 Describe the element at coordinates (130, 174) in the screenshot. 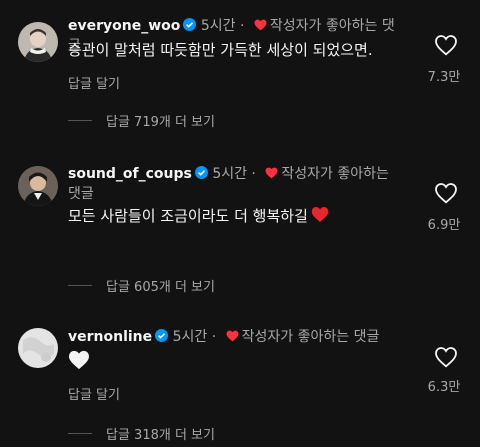

I see `username: sound_of_coups` at that location.